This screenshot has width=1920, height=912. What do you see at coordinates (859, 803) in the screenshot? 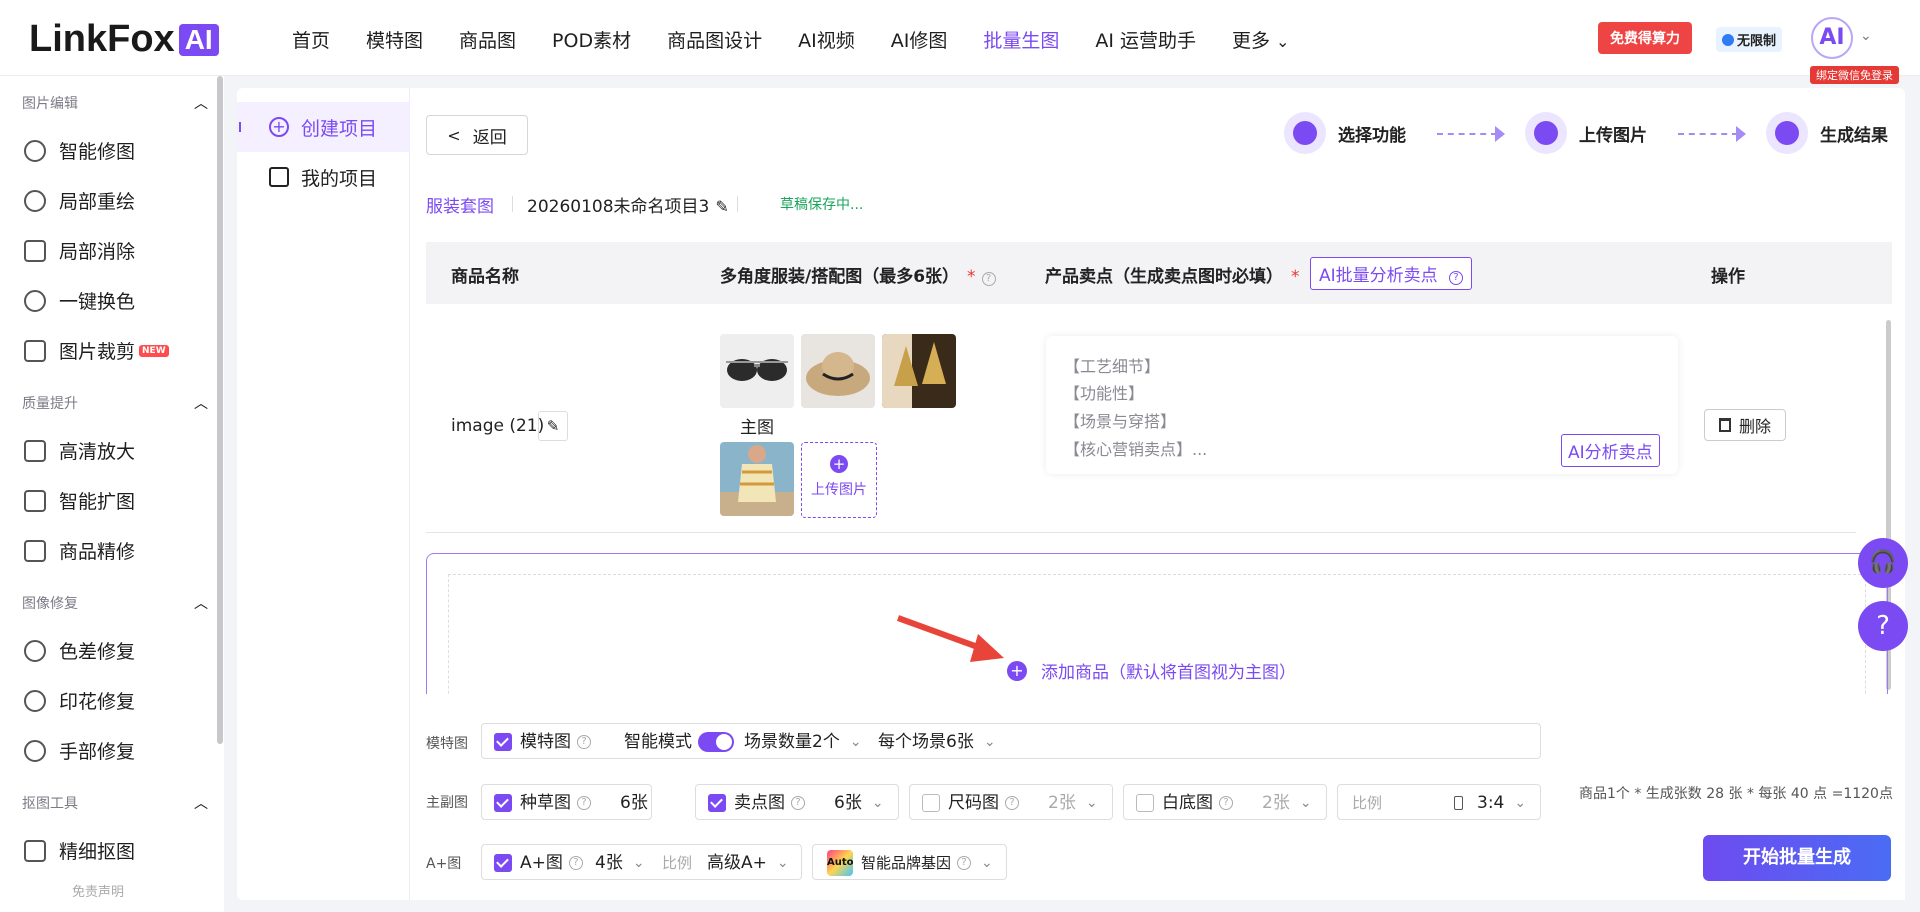
I see `sell-count-select: 6张 ⌄` at bounding box center [859, 803].